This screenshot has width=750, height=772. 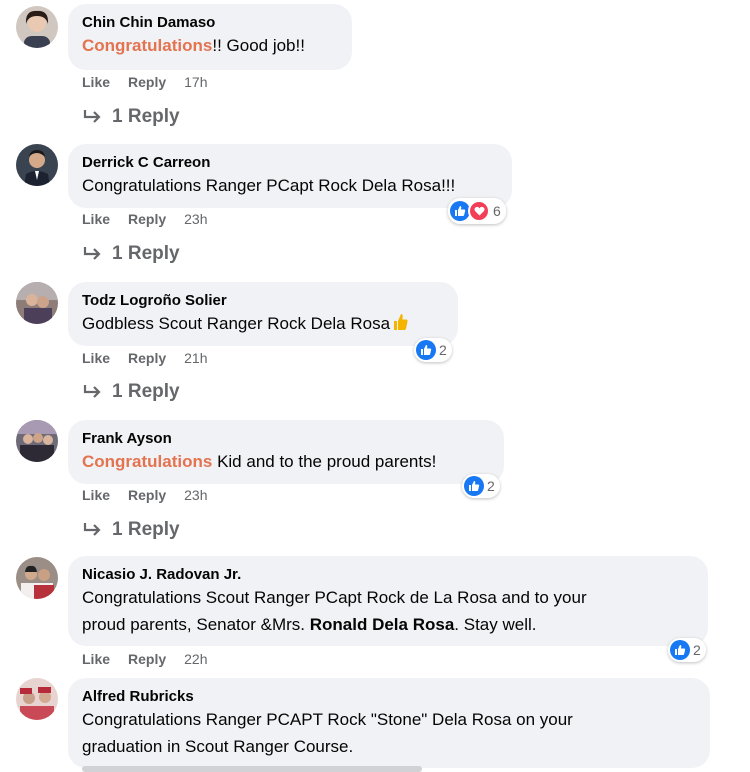 I want to click on comment-text-part: proud parents, Senator &Mrs., so click(x=196, y=624).